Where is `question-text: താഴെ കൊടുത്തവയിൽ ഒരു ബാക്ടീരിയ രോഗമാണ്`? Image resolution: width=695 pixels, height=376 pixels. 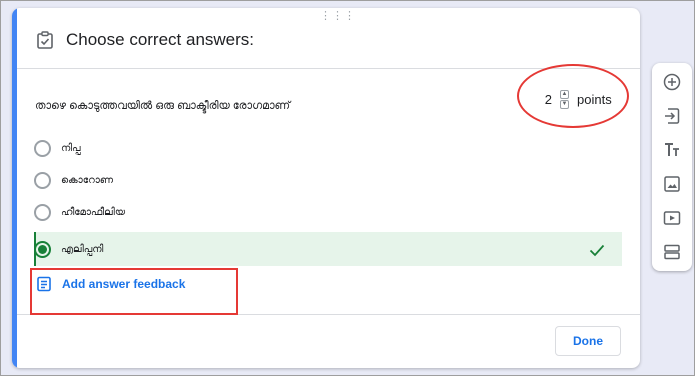 question-text: താഴെ കൊടുത്തവയിൽ ഒരു ബാക്ടീരിയ രോഗമാണ് is located at coordinates (163, 106).